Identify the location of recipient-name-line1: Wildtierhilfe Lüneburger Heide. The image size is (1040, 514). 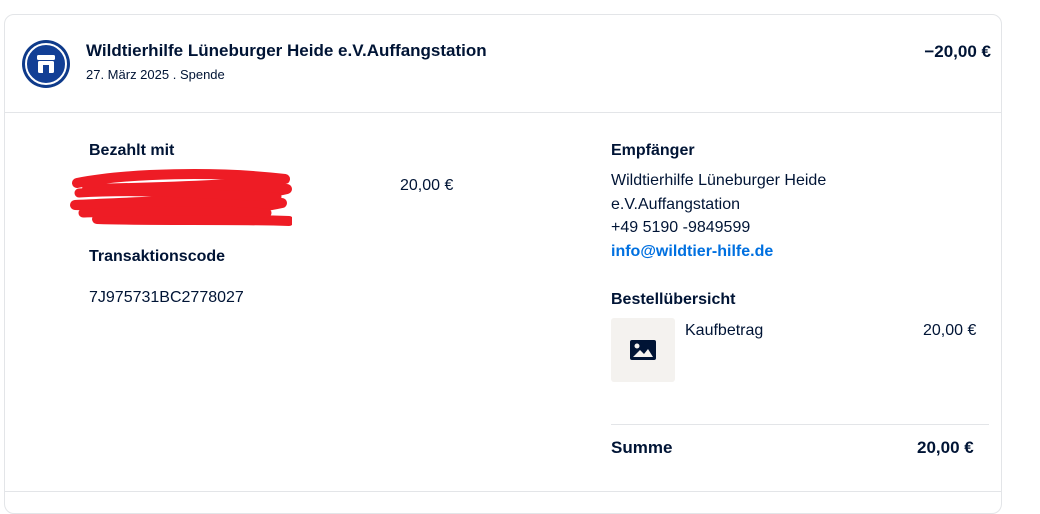
(719, 180).